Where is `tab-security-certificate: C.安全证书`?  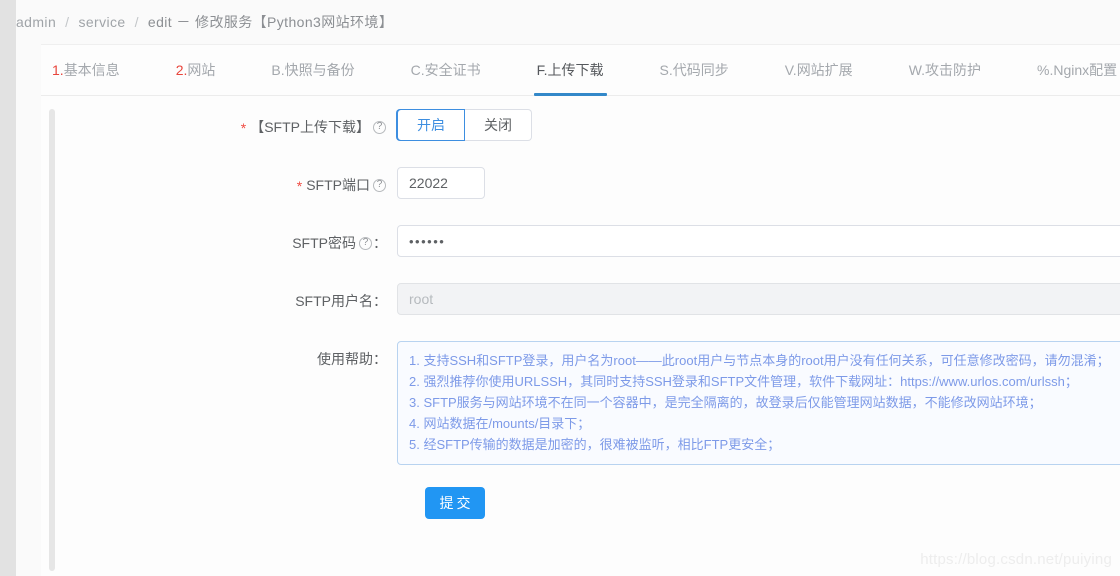
tab-security-certificate: C.安全证书 is located at coordinates (446, 70).